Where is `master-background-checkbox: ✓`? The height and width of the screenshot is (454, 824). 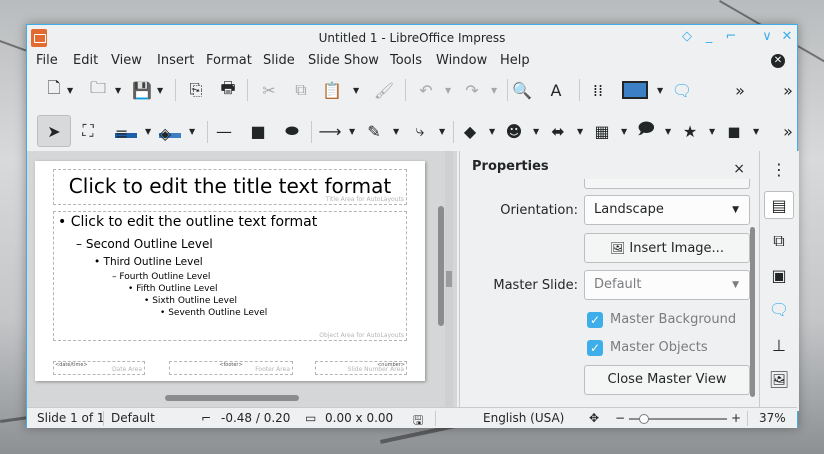 master-background-checkbox: ✓ is located at coordinates (595, 320).